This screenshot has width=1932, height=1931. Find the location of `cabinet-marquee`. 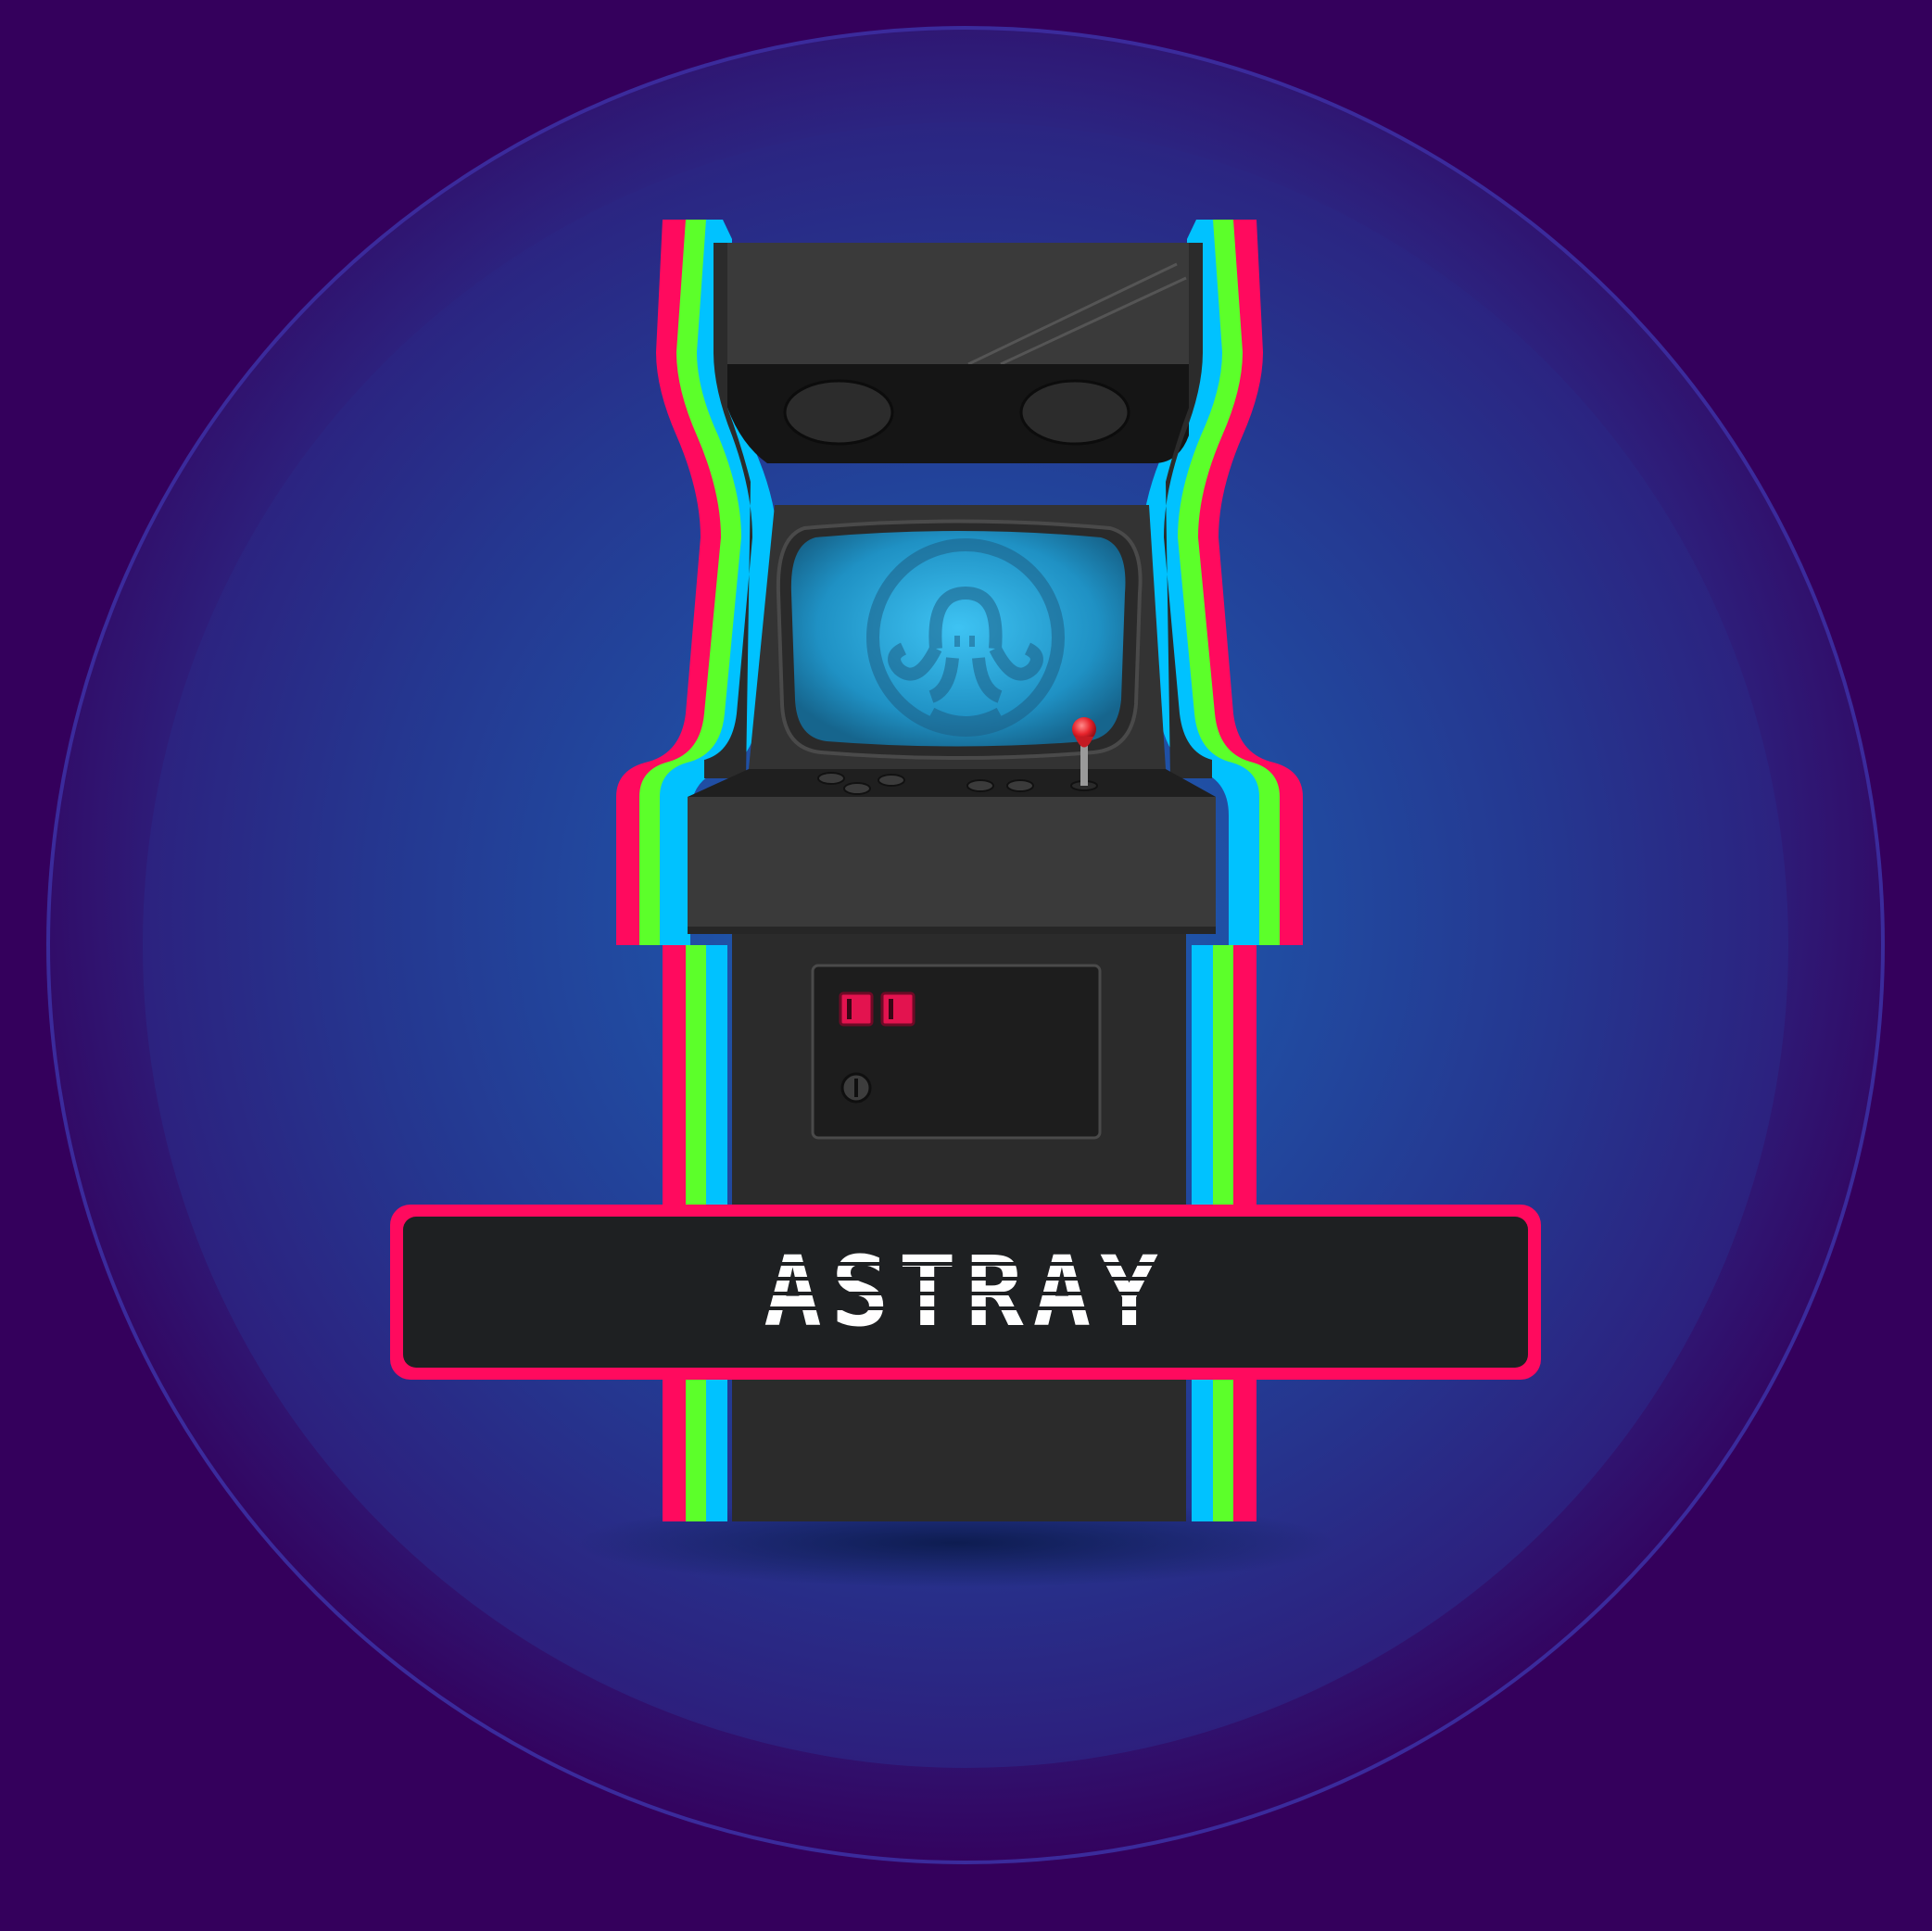

cabinet-marquee is located at coordinates (958, 304).